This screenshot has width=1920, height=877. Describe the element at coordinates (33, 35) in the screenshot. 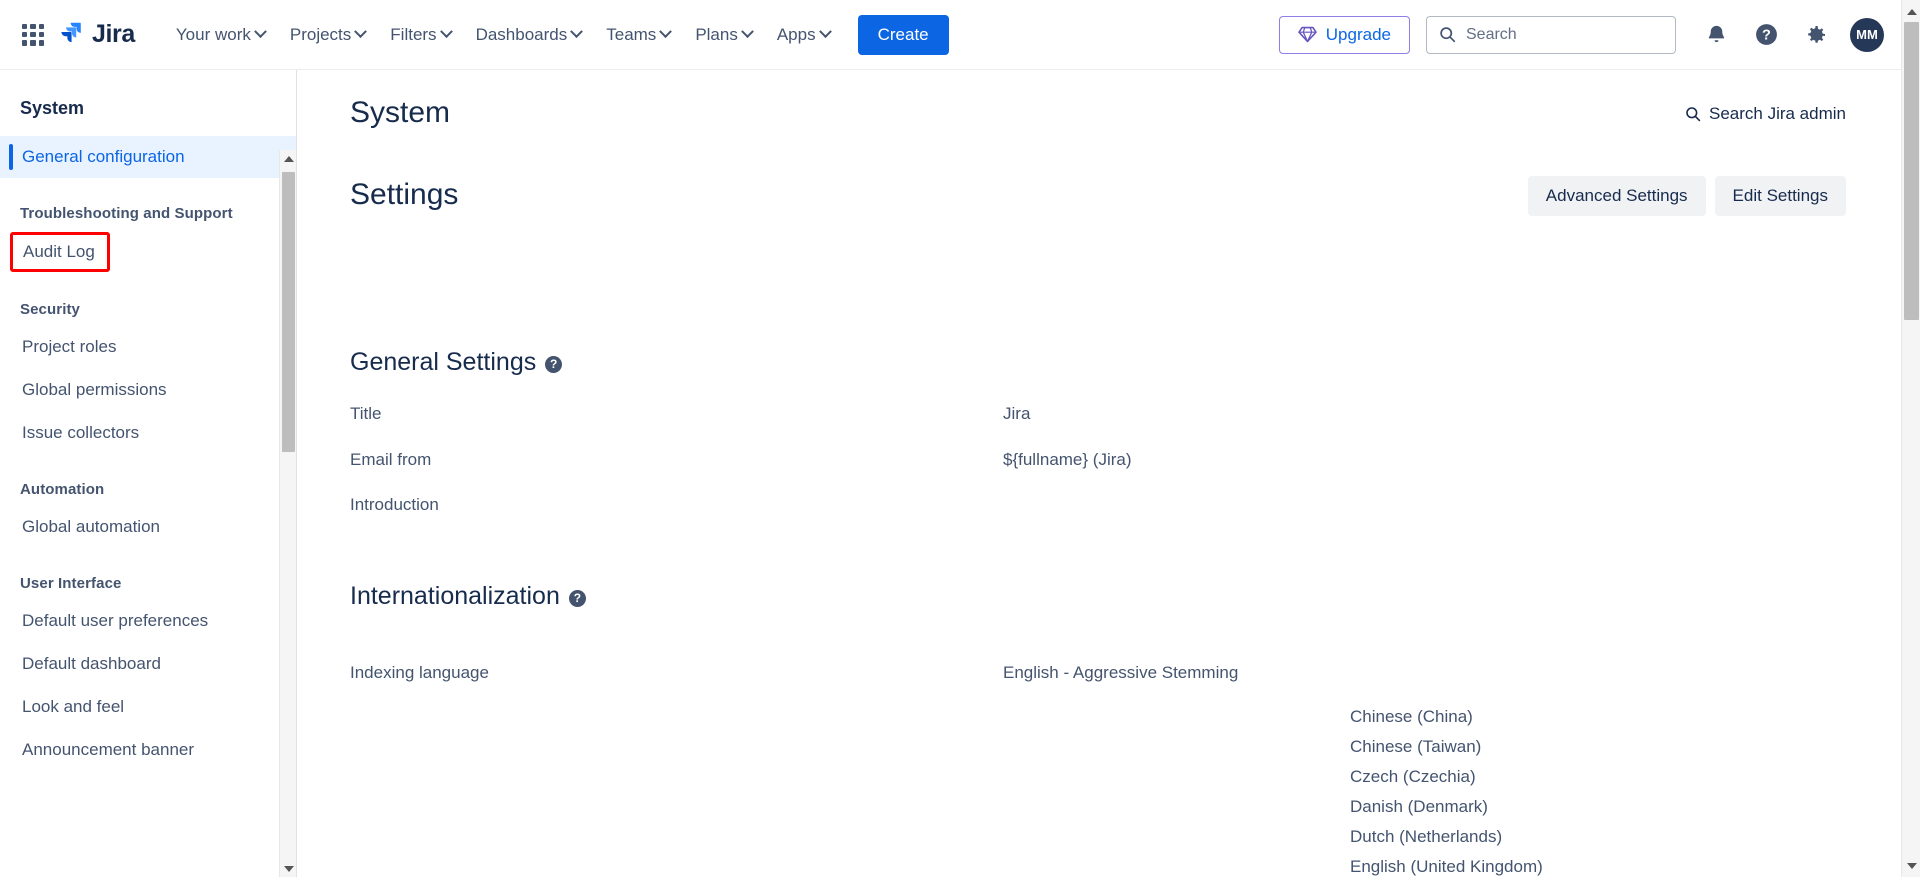

I see `app-switcher-grid-icon` at that location.